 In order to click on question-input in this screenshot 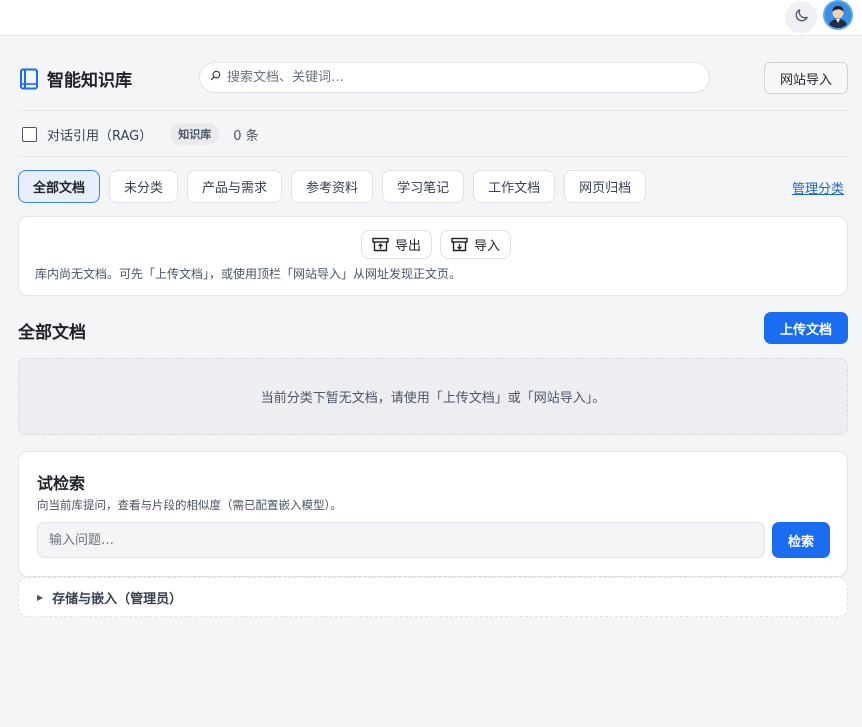, I will do `click(401, 540)`.